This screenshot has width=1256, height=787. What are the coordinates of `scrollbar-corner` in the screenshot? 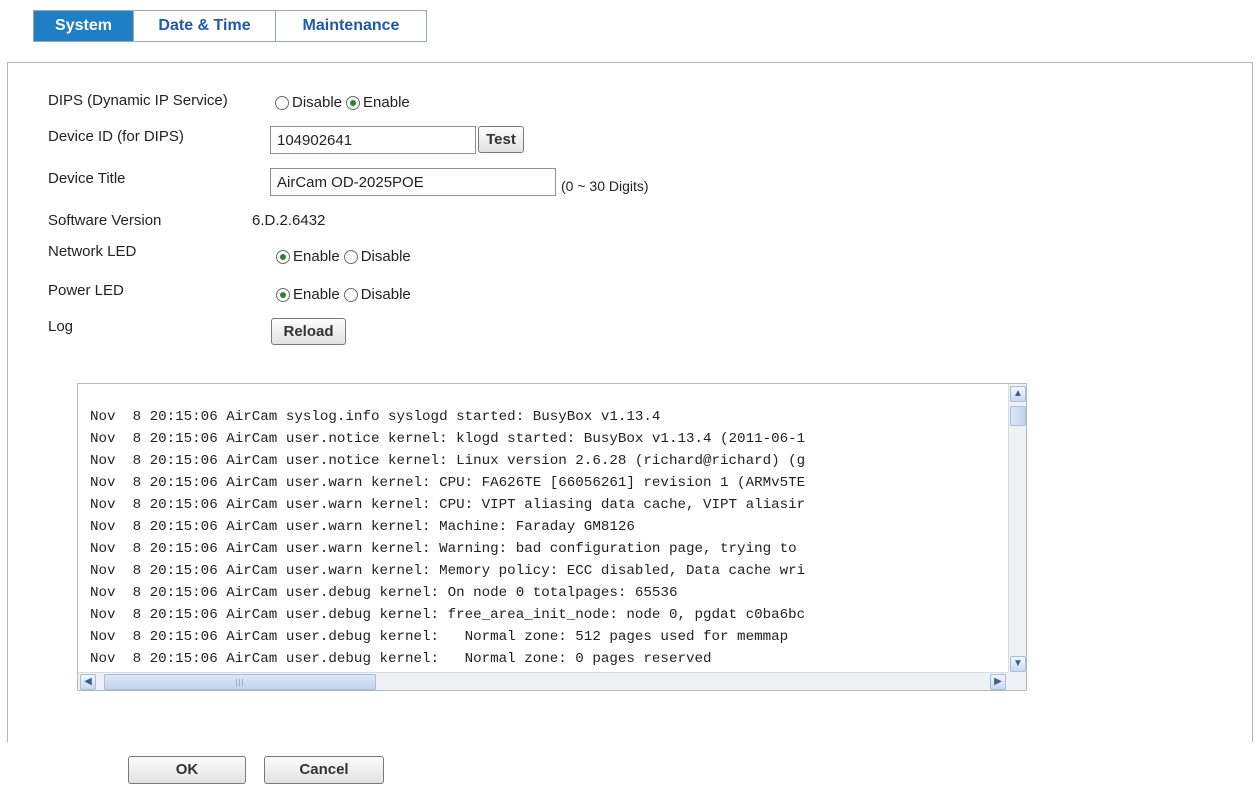 It's located at (1017, 681).